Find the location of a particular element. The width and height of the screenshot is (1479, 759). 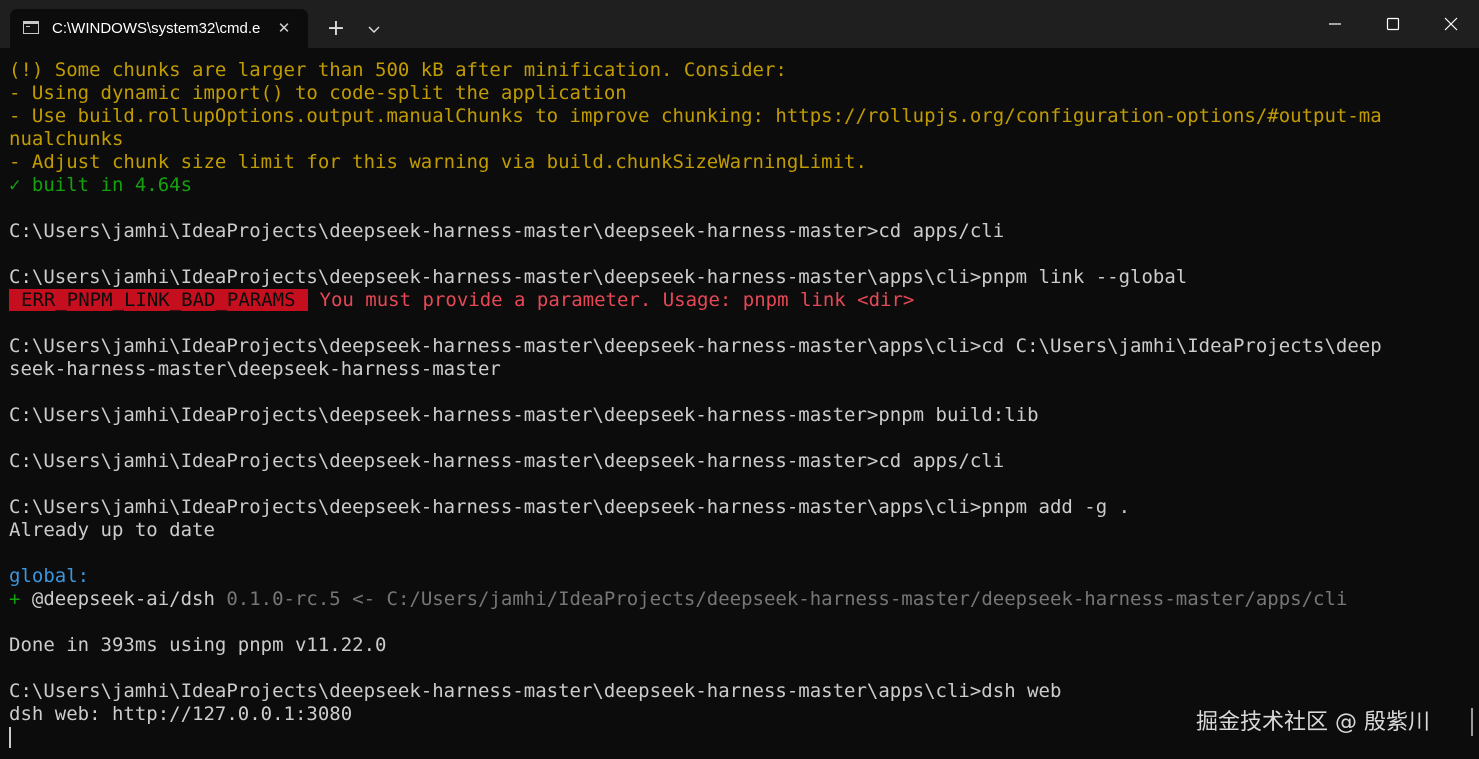

close-icon is located at coordinates (1450, 24).